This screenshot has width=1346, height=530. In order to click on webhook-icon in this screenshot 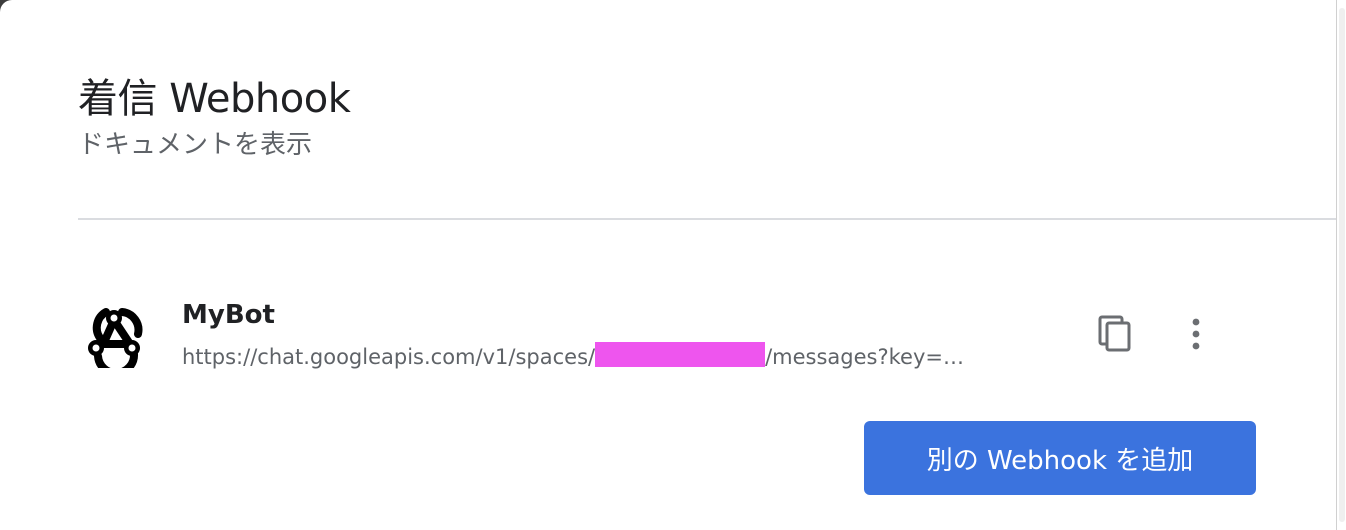, I will do `click(115, 338)`.